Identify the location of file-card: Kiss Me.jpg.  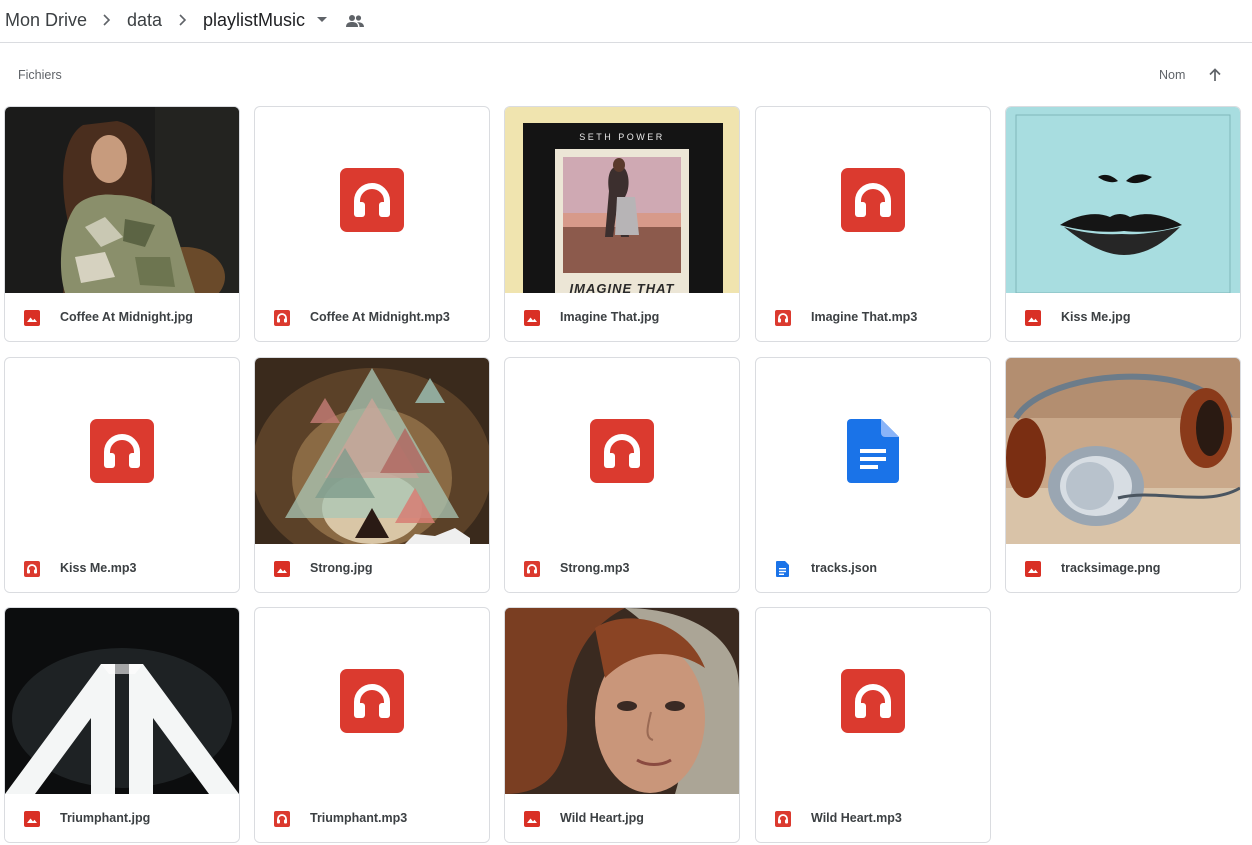
(1123, 224).